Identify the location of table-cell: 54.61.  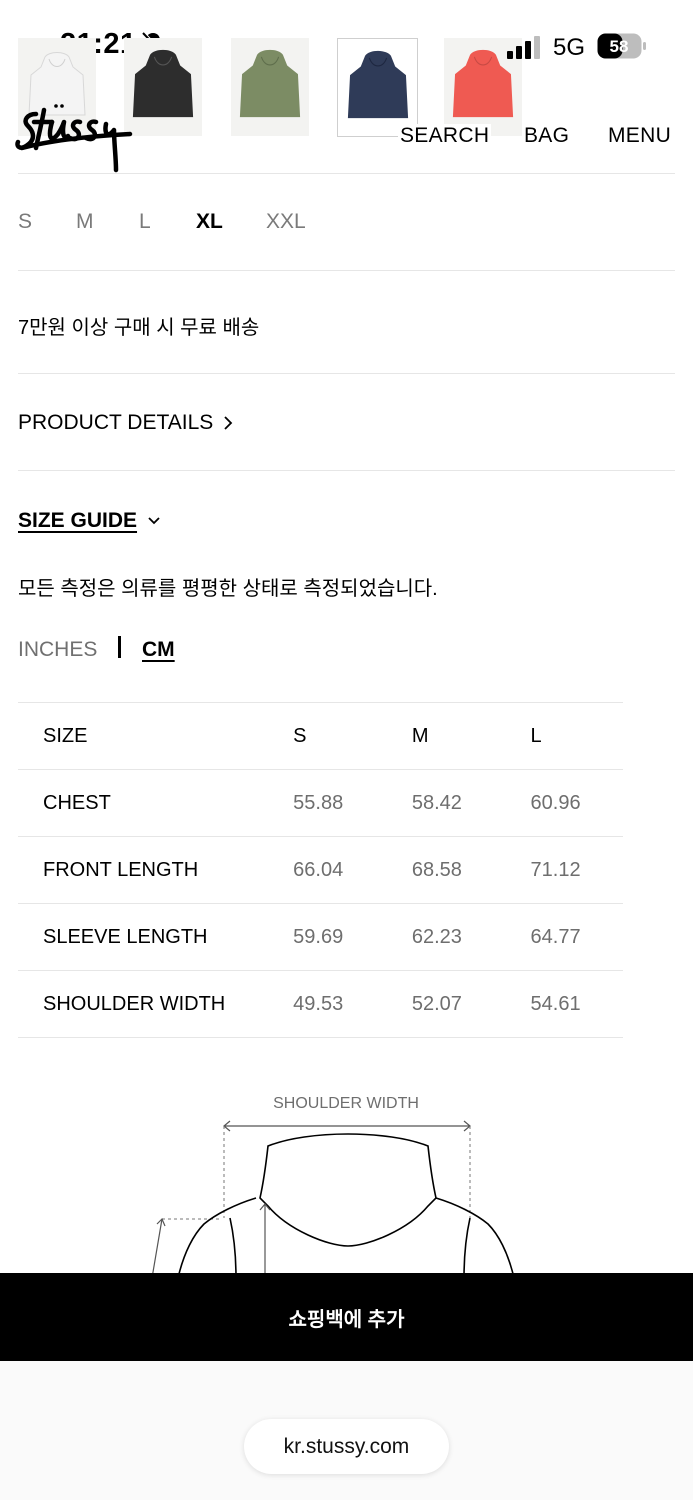
(576, 1004).